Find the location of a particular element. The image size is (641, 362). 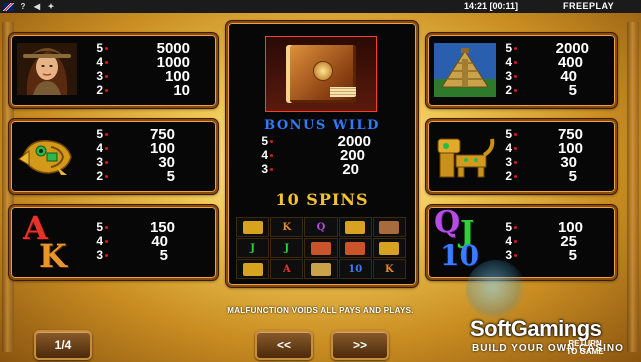

paytable-panel-bird: 5 750 4 100 3 30 25 is located at coordinates (113, 156).